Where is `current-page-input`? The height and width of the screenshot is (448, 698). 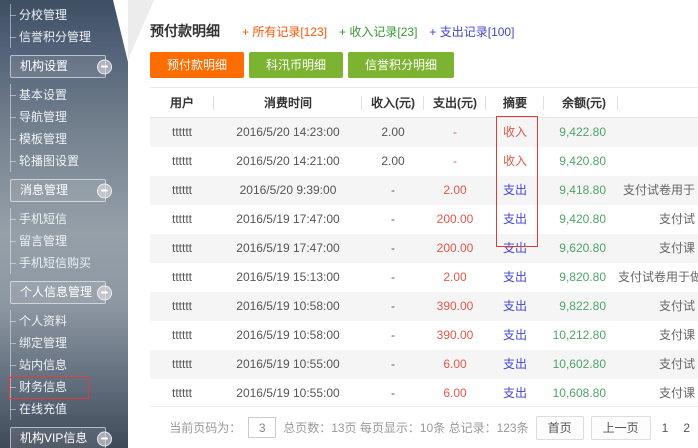
current-page-input is located at coordinates (262, 427).